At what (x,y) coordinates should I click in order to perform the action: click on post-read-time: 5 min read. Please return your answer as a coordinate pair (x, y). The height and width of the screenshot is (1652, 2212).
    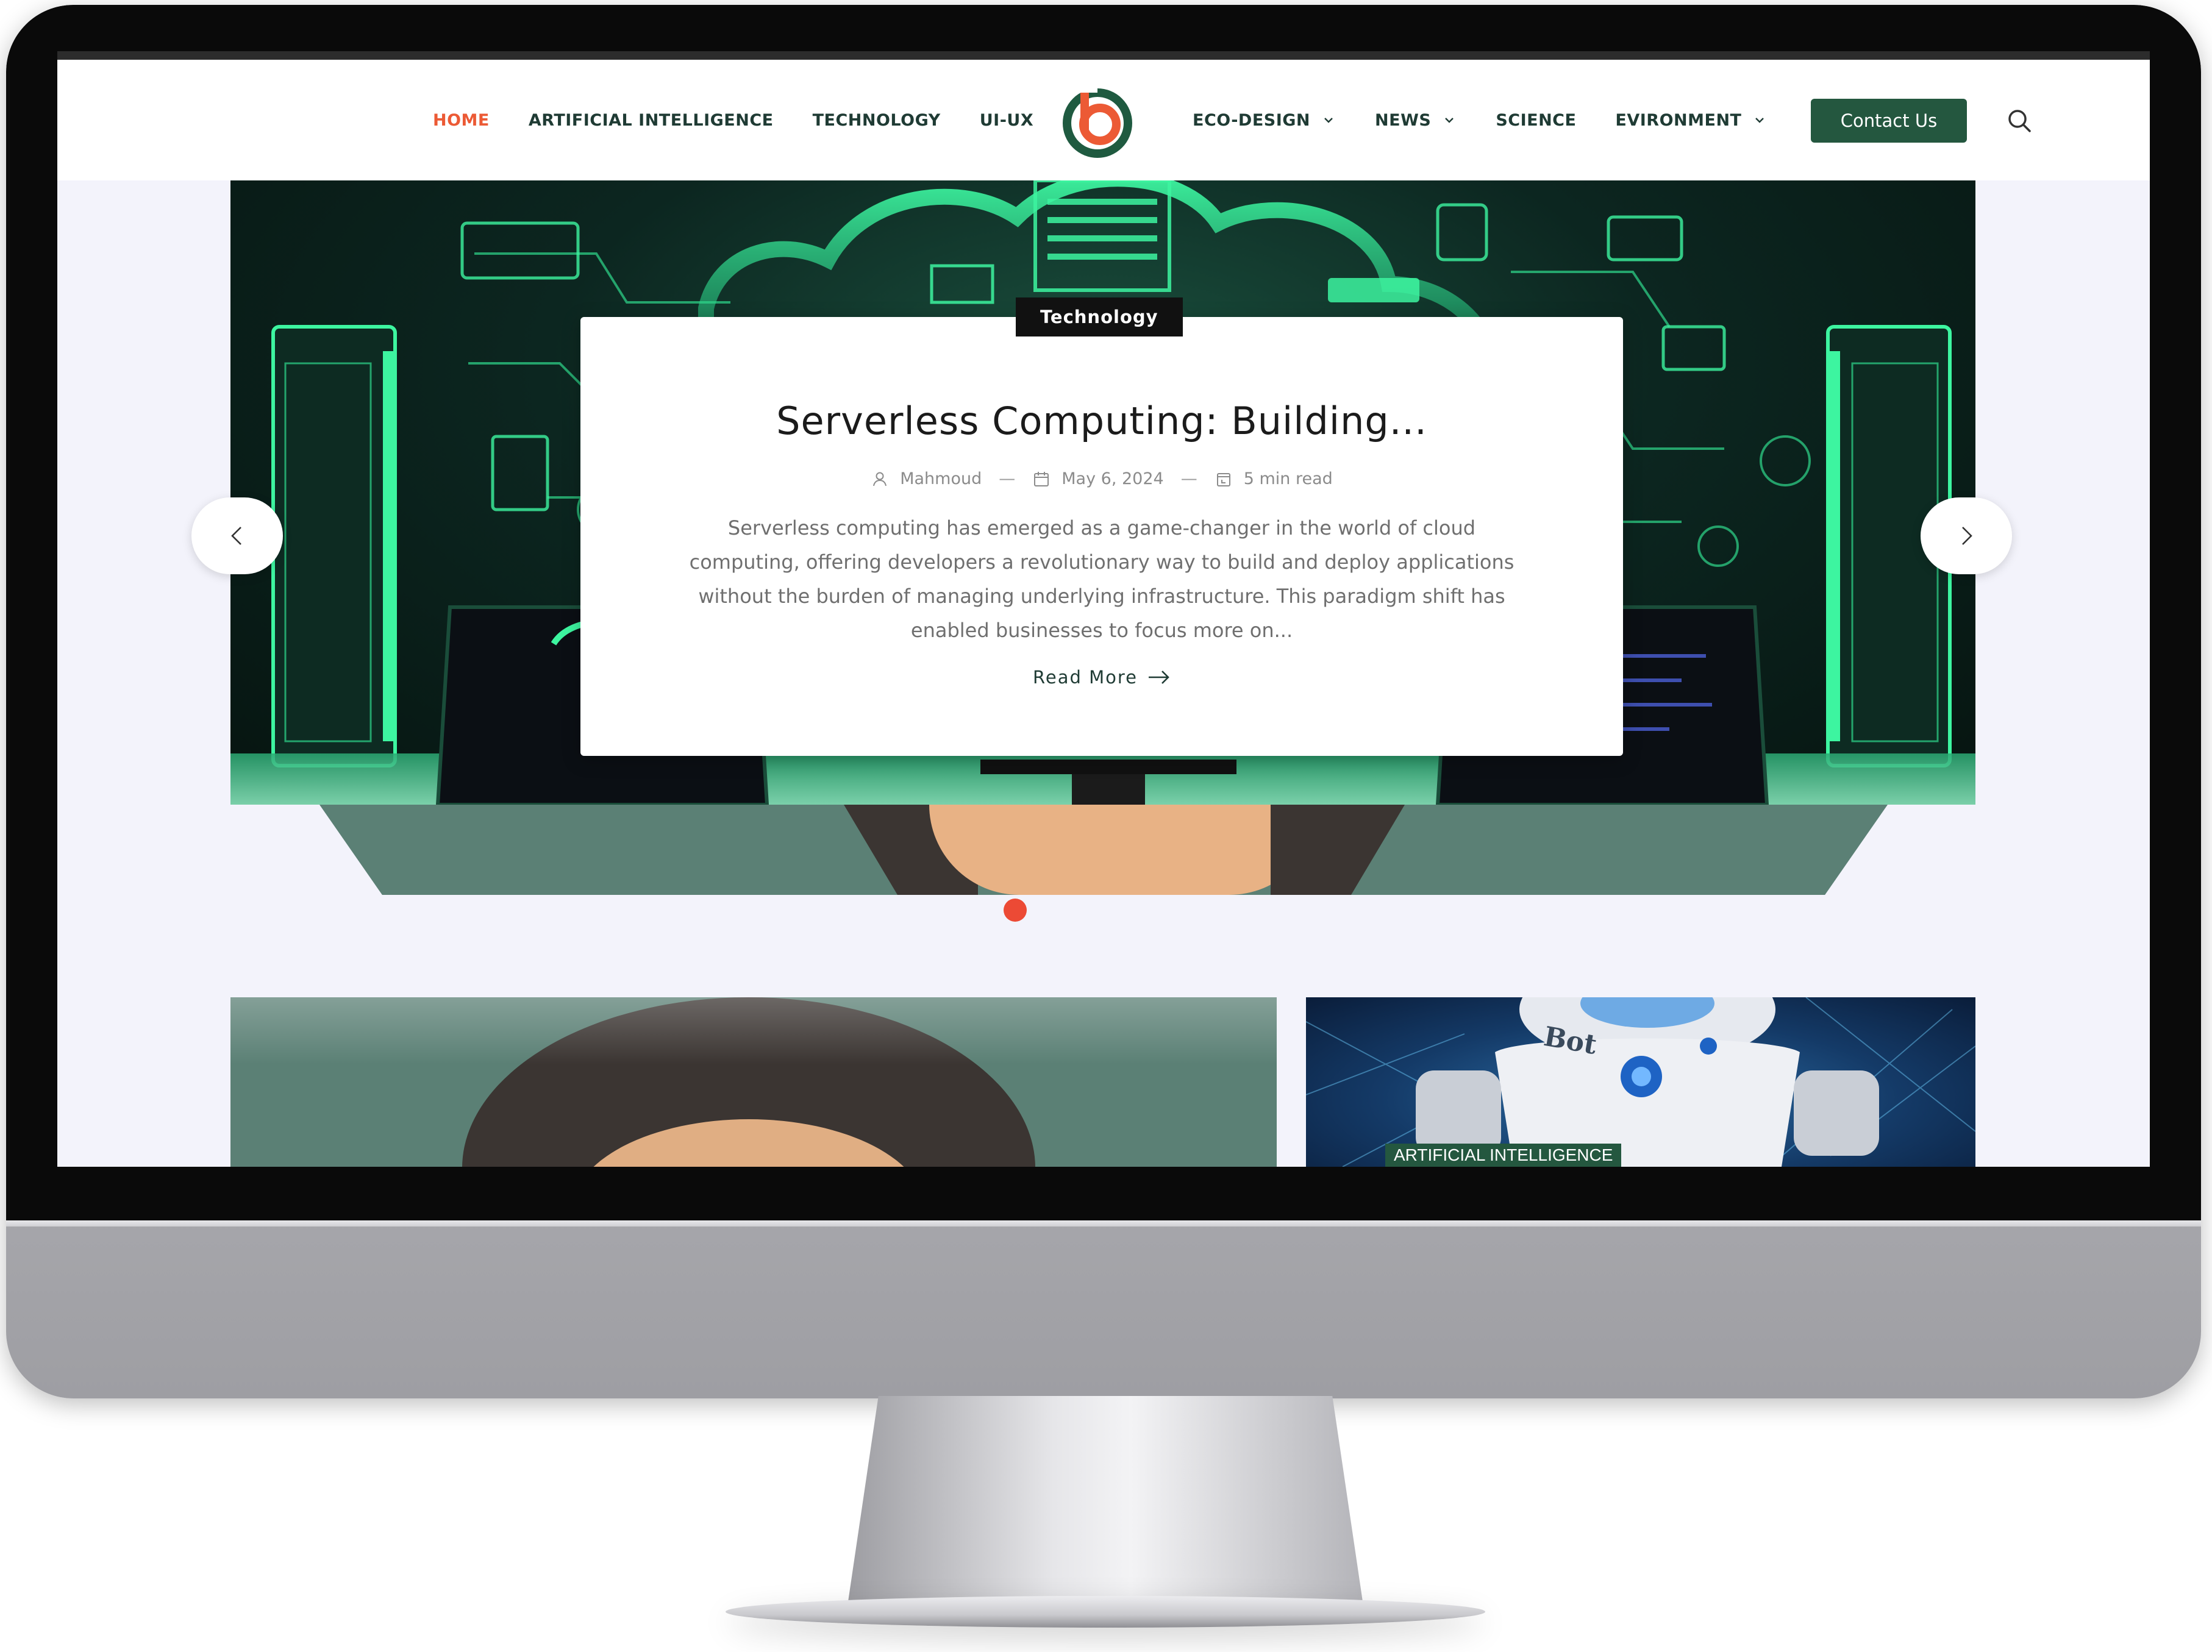
    Looking at the image, I should click on (1288, 478).